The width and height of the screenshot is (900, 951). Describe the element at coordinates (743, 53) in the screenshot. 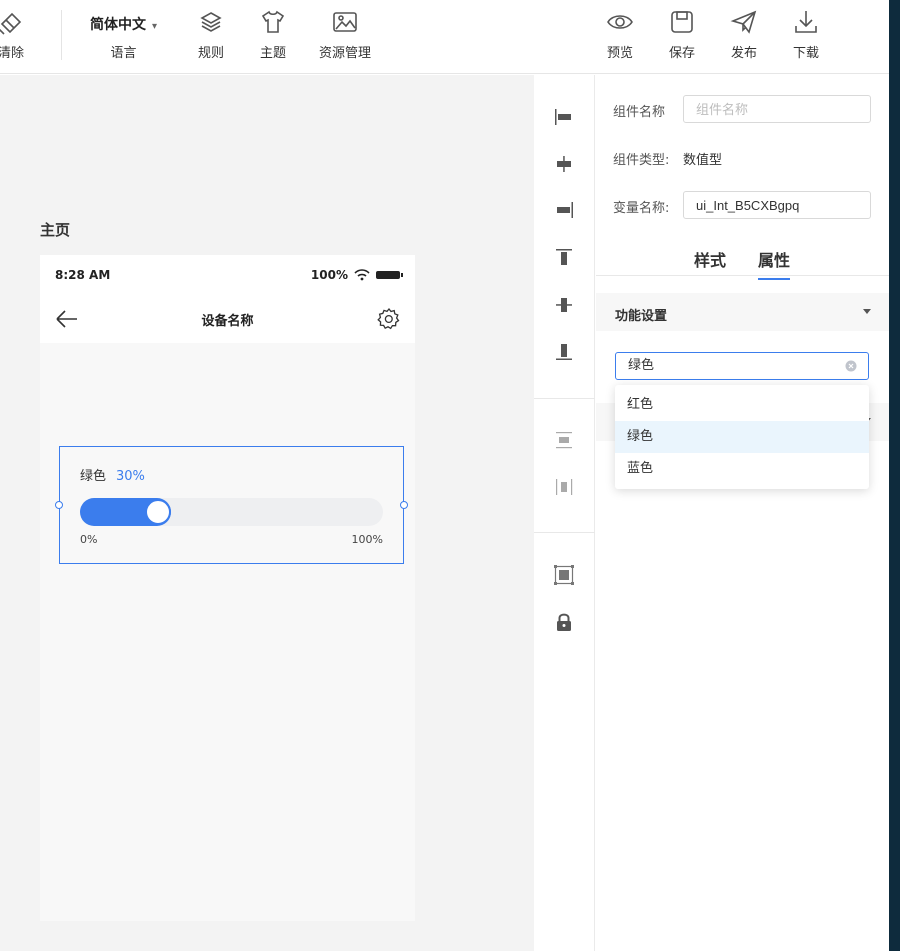

I see `publish-label: 发布` at that location.